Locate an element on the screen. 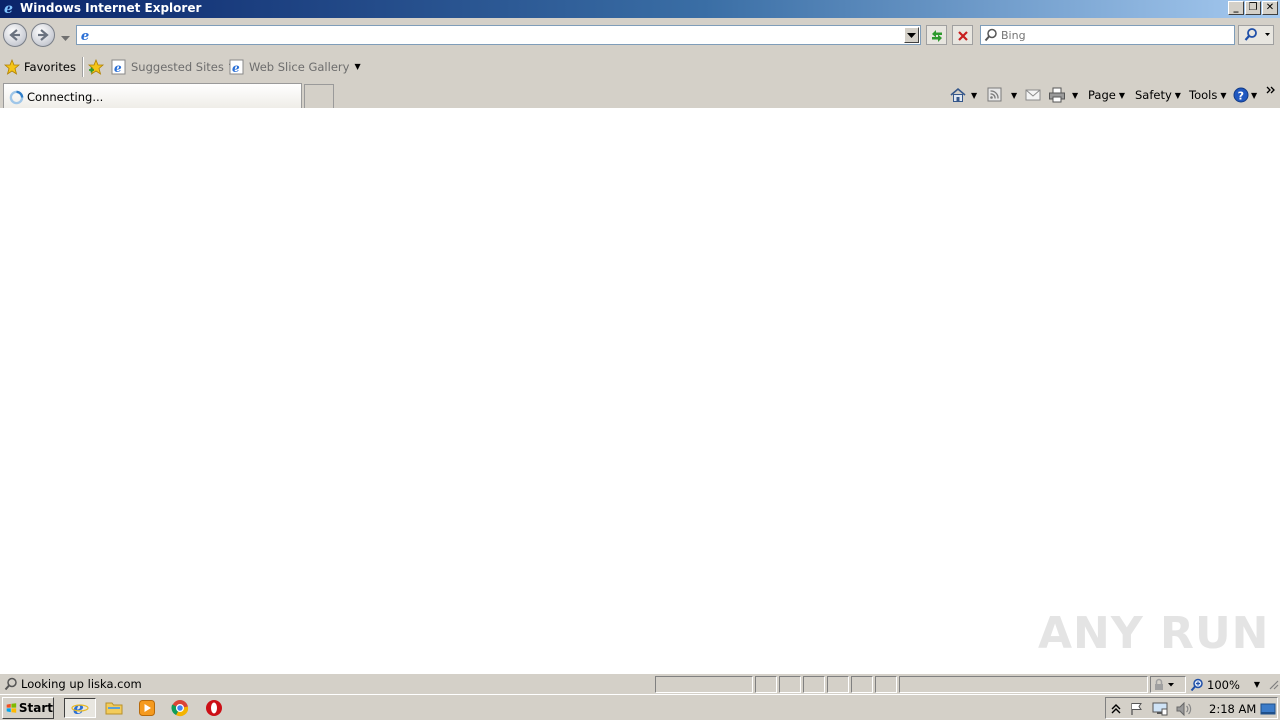 This screenshot has height=720, width=1280. folder-icon is located at coordinates (114, 708).